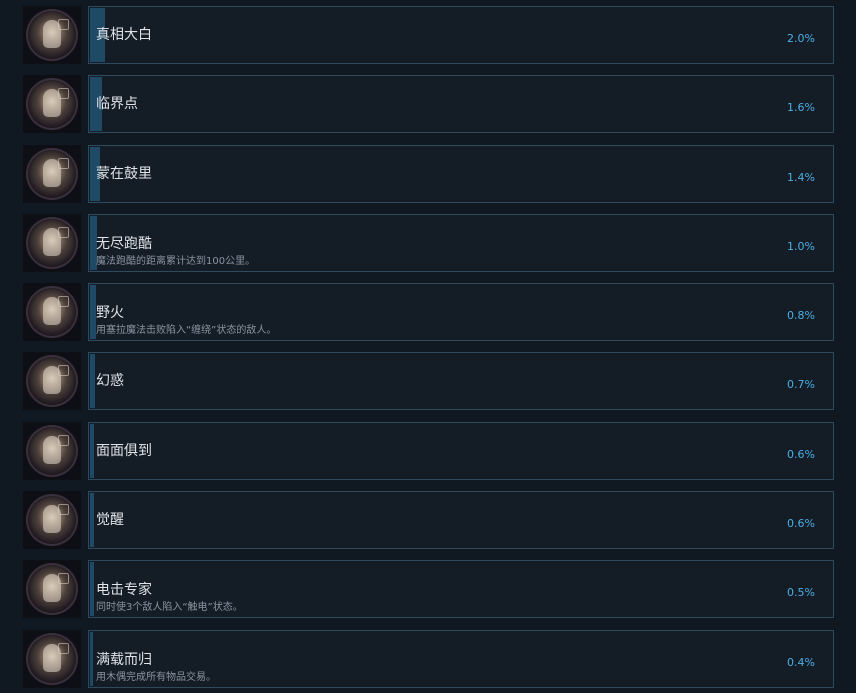 The image size is (856, 693). I want to click on unlock-percent: 1.4%, so click(801, 177).